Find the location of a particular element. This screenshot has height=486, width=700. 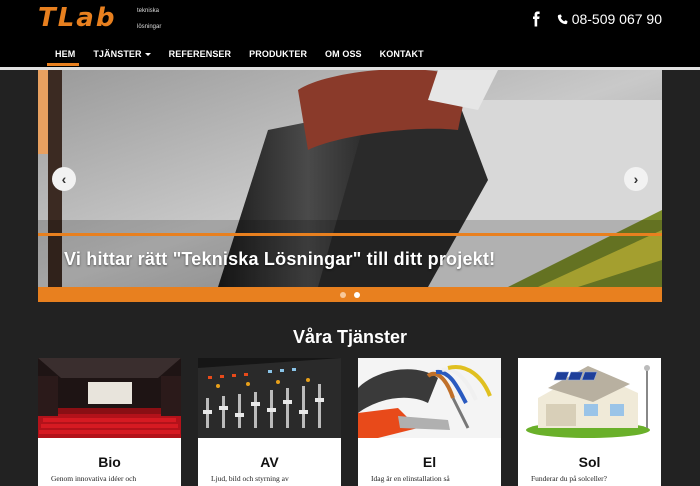

service-card-av: AV Ljud, bild och styrning av is located at coordinates (269, 422).